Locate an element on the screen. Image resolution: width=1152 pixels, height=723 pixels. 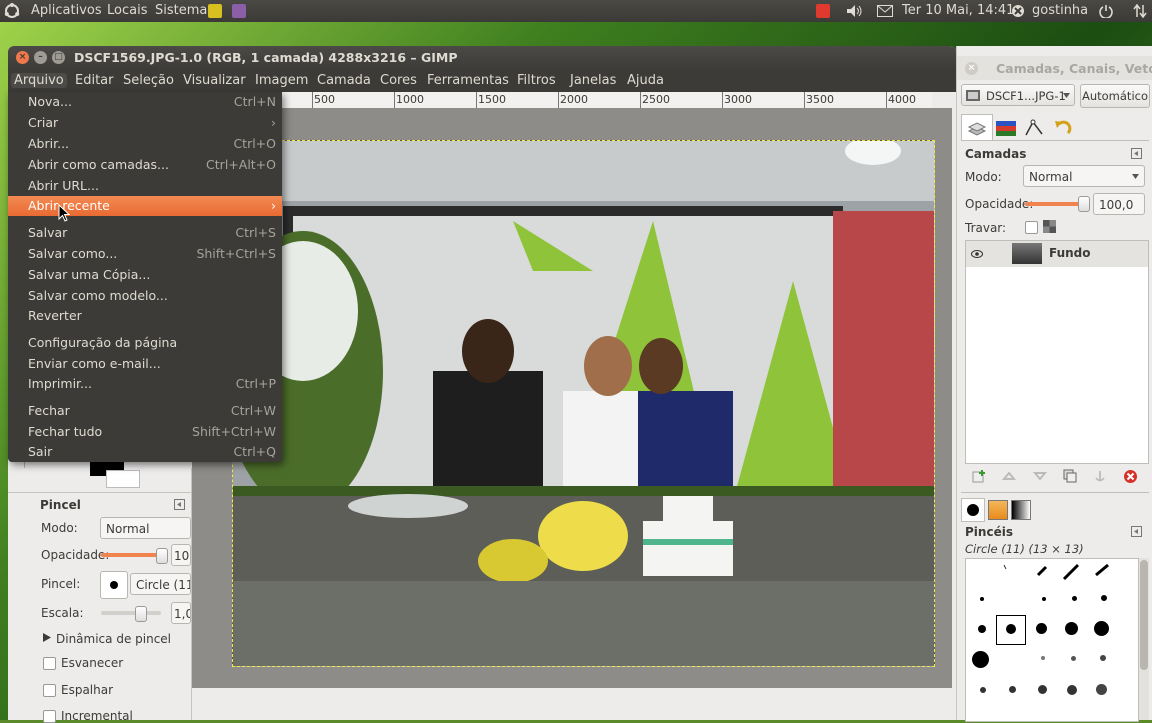
lower-layer-icon is located at coordinates (1040, 476).